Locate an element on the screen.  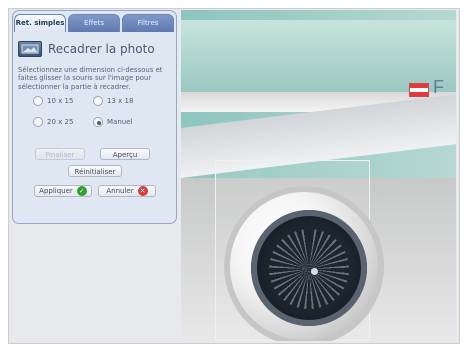
tab-simple: Ret. simples is located at coordinates (40, 23).